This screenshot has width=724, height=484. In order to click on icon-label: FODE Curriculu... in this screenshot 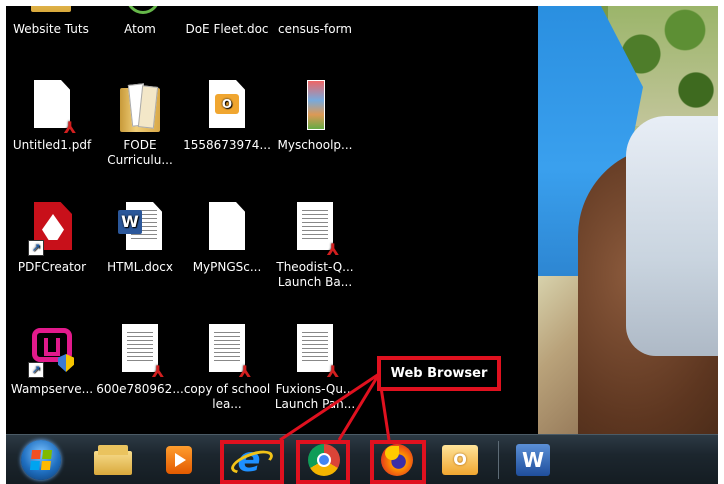, I will do `click(140, 152)`.